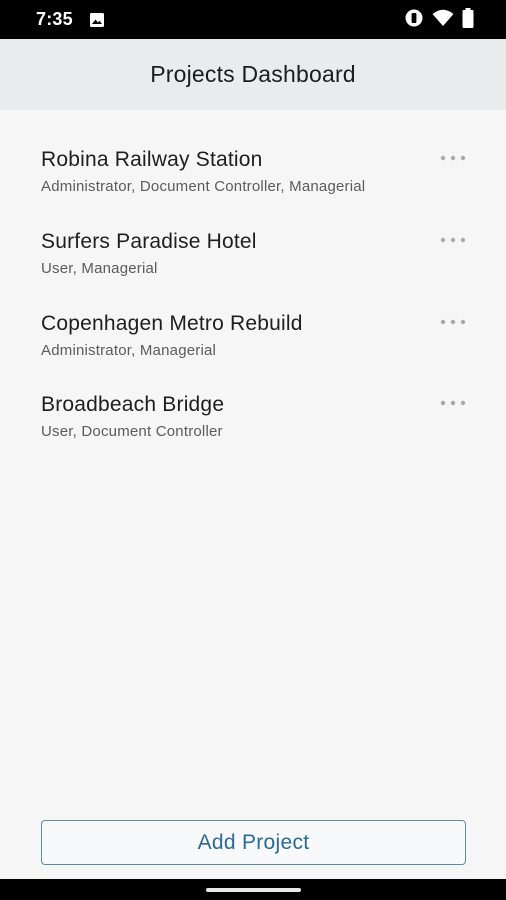 Image resolution: width=506 pixels, height=900 pixels. I want to click on footer: Add Project, so click(253, 842).